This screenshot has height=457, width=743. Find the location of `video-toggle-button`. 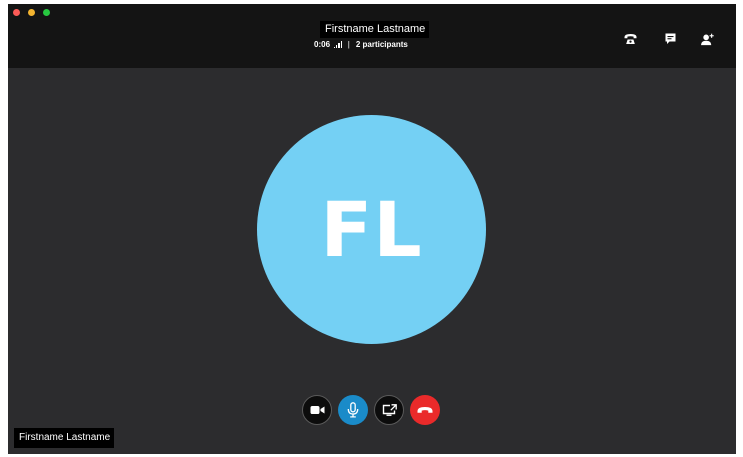

video-toggle-button is located at coordinates (317, 410).